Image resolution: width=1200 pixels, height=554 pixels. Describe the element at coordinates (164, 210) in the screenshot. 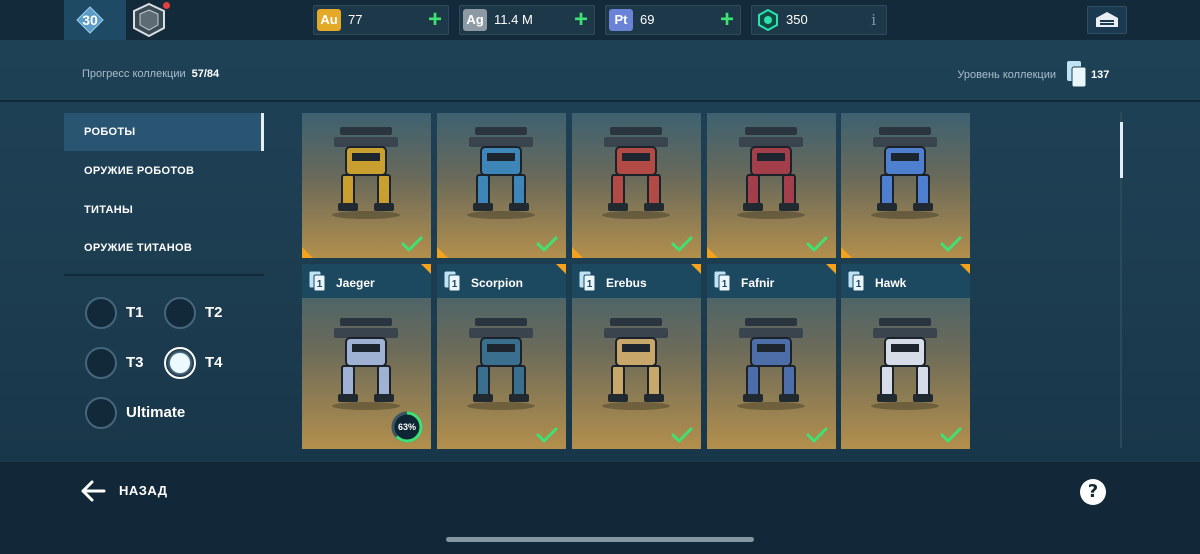

I see `sidebar-item-titans: ТИТАНЫ` at that location.